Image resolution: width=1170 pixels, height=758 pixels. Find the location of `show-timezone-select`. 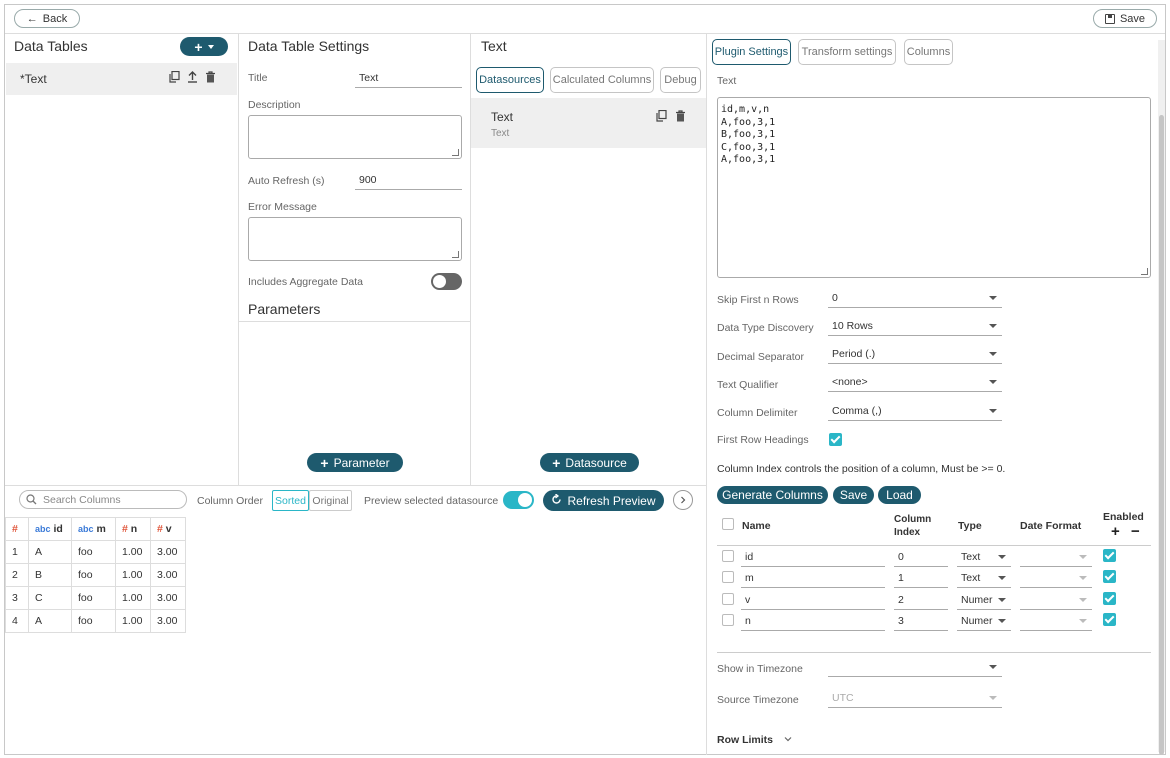

show-timezone-select is located at coordinates (915, 668).